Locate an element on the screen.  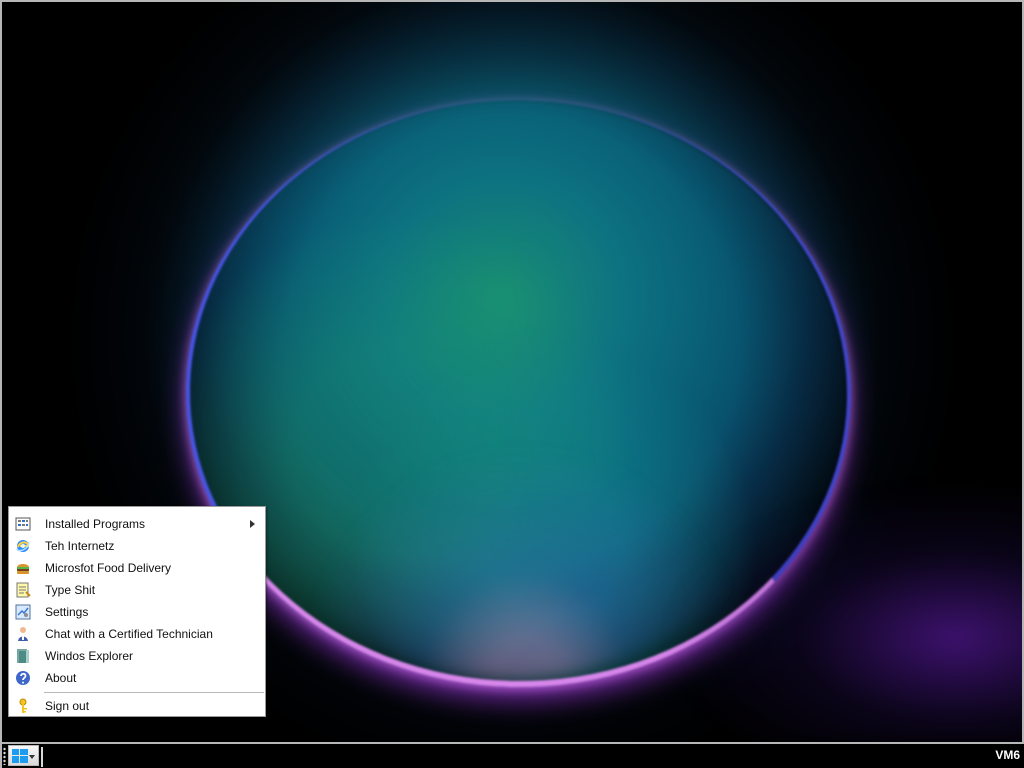
system-label: VM6 is located at coordinates (1007, 755).